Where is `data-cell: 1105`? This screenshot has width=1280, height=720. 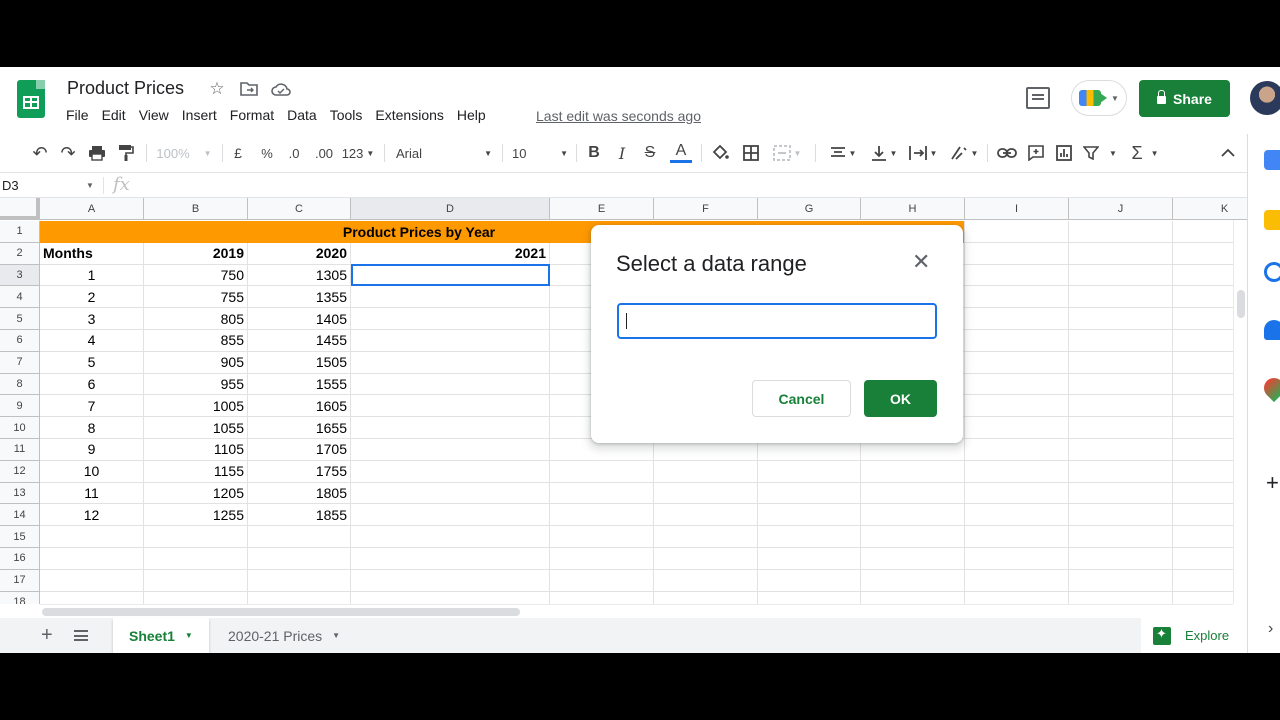
data-cell: 1105 is located at coordinates (196, 450).